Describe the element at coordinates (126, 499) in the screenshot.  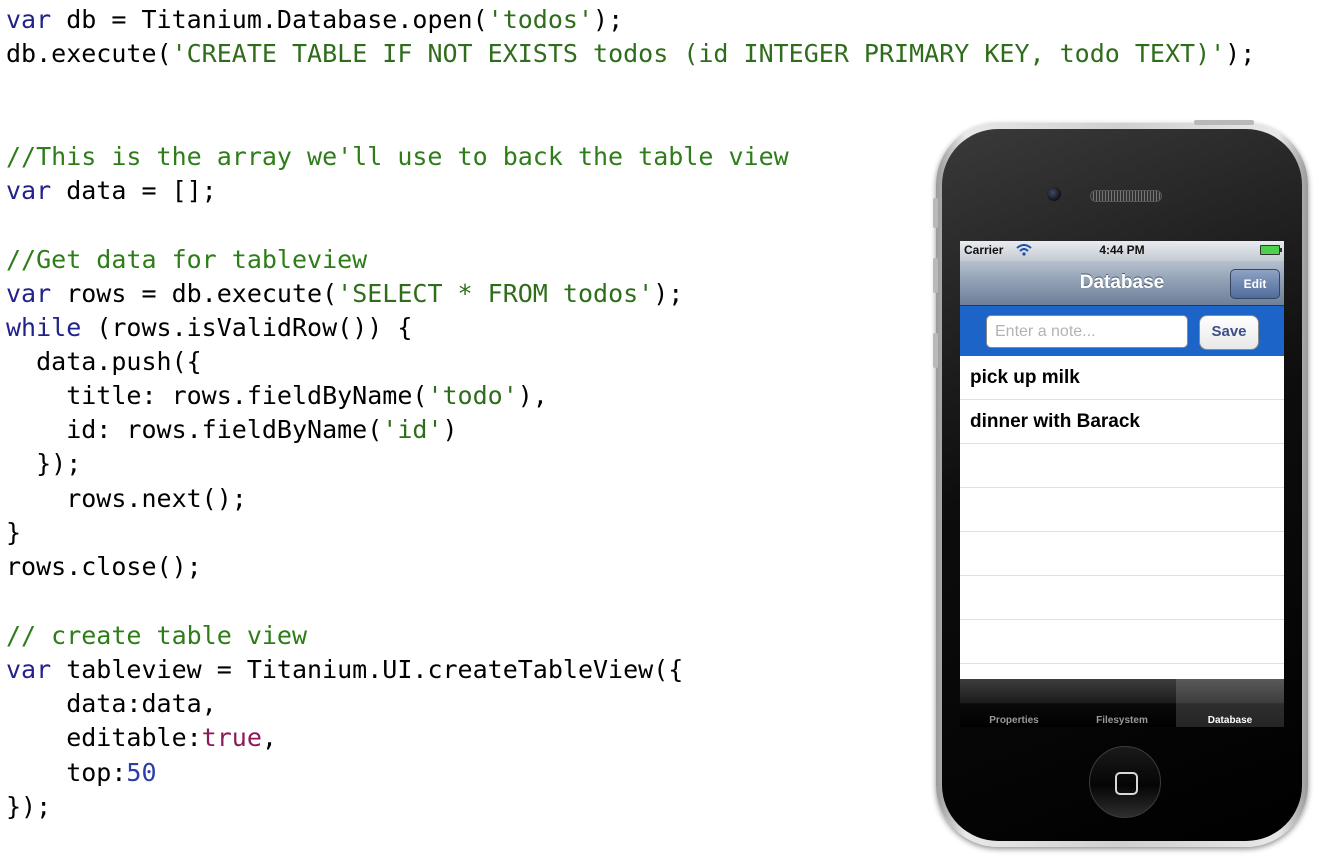
I see `code-line-12: rows.next();` at that location.